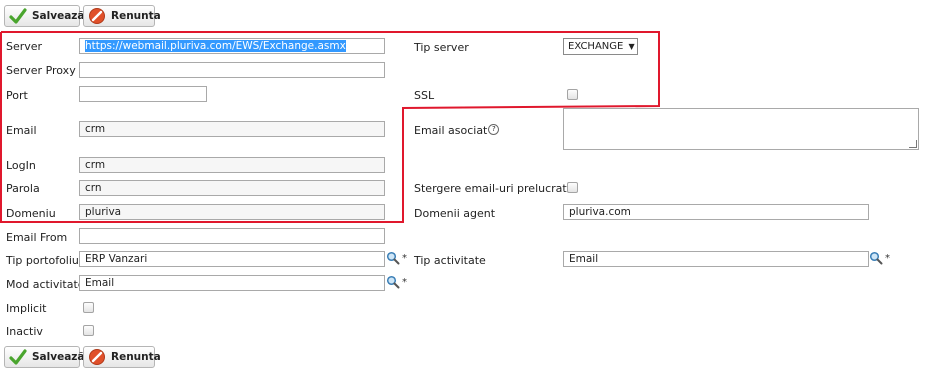 The image size is (926, 373). What do you see at coordinates (232, 236) in the screenshot?
I see `email-from-input` at bounding box center [232, 236].